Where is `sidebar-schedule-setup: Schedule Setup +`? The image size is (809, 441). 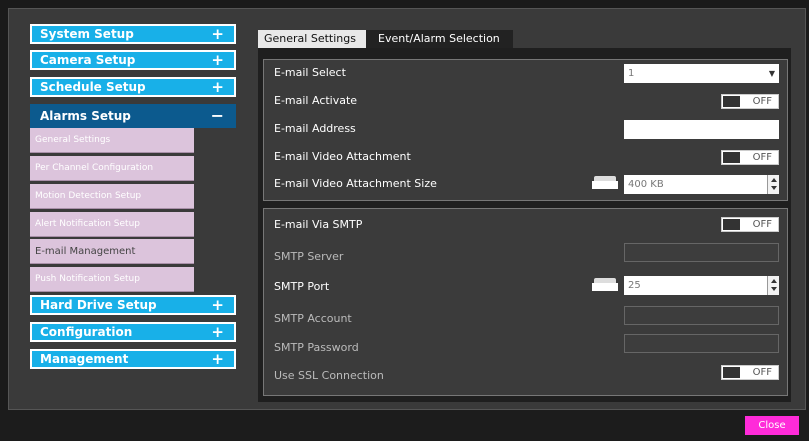
sidebar-schedule-setup: Schedule Setup + is located at coordinates (133, 87).